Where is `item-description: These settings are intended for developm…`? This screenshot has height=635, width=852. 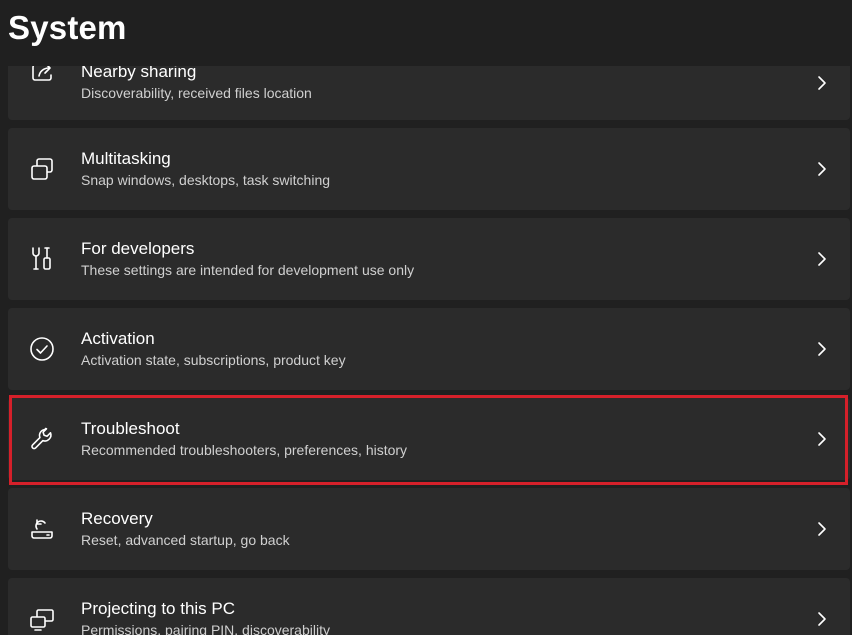
item-description: These settings are intended for developm… is located at coordinates (248, 270).